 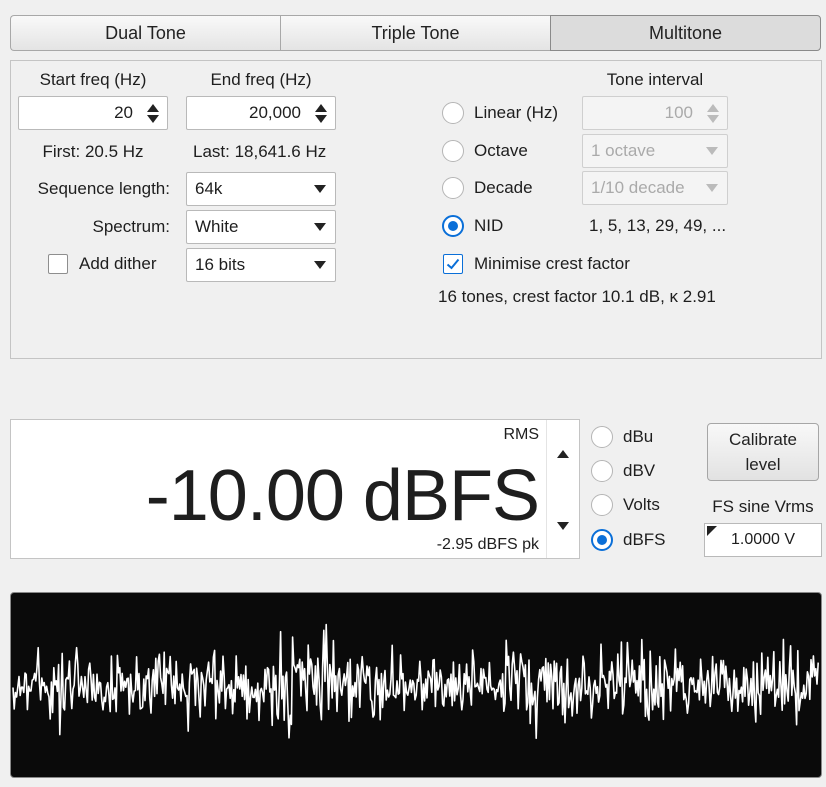 What do you see at coordinates (93, 151) in the screenshot?
I see `first-freq-readout: First: 20.5 Hz` at bounding box center [93, 151].